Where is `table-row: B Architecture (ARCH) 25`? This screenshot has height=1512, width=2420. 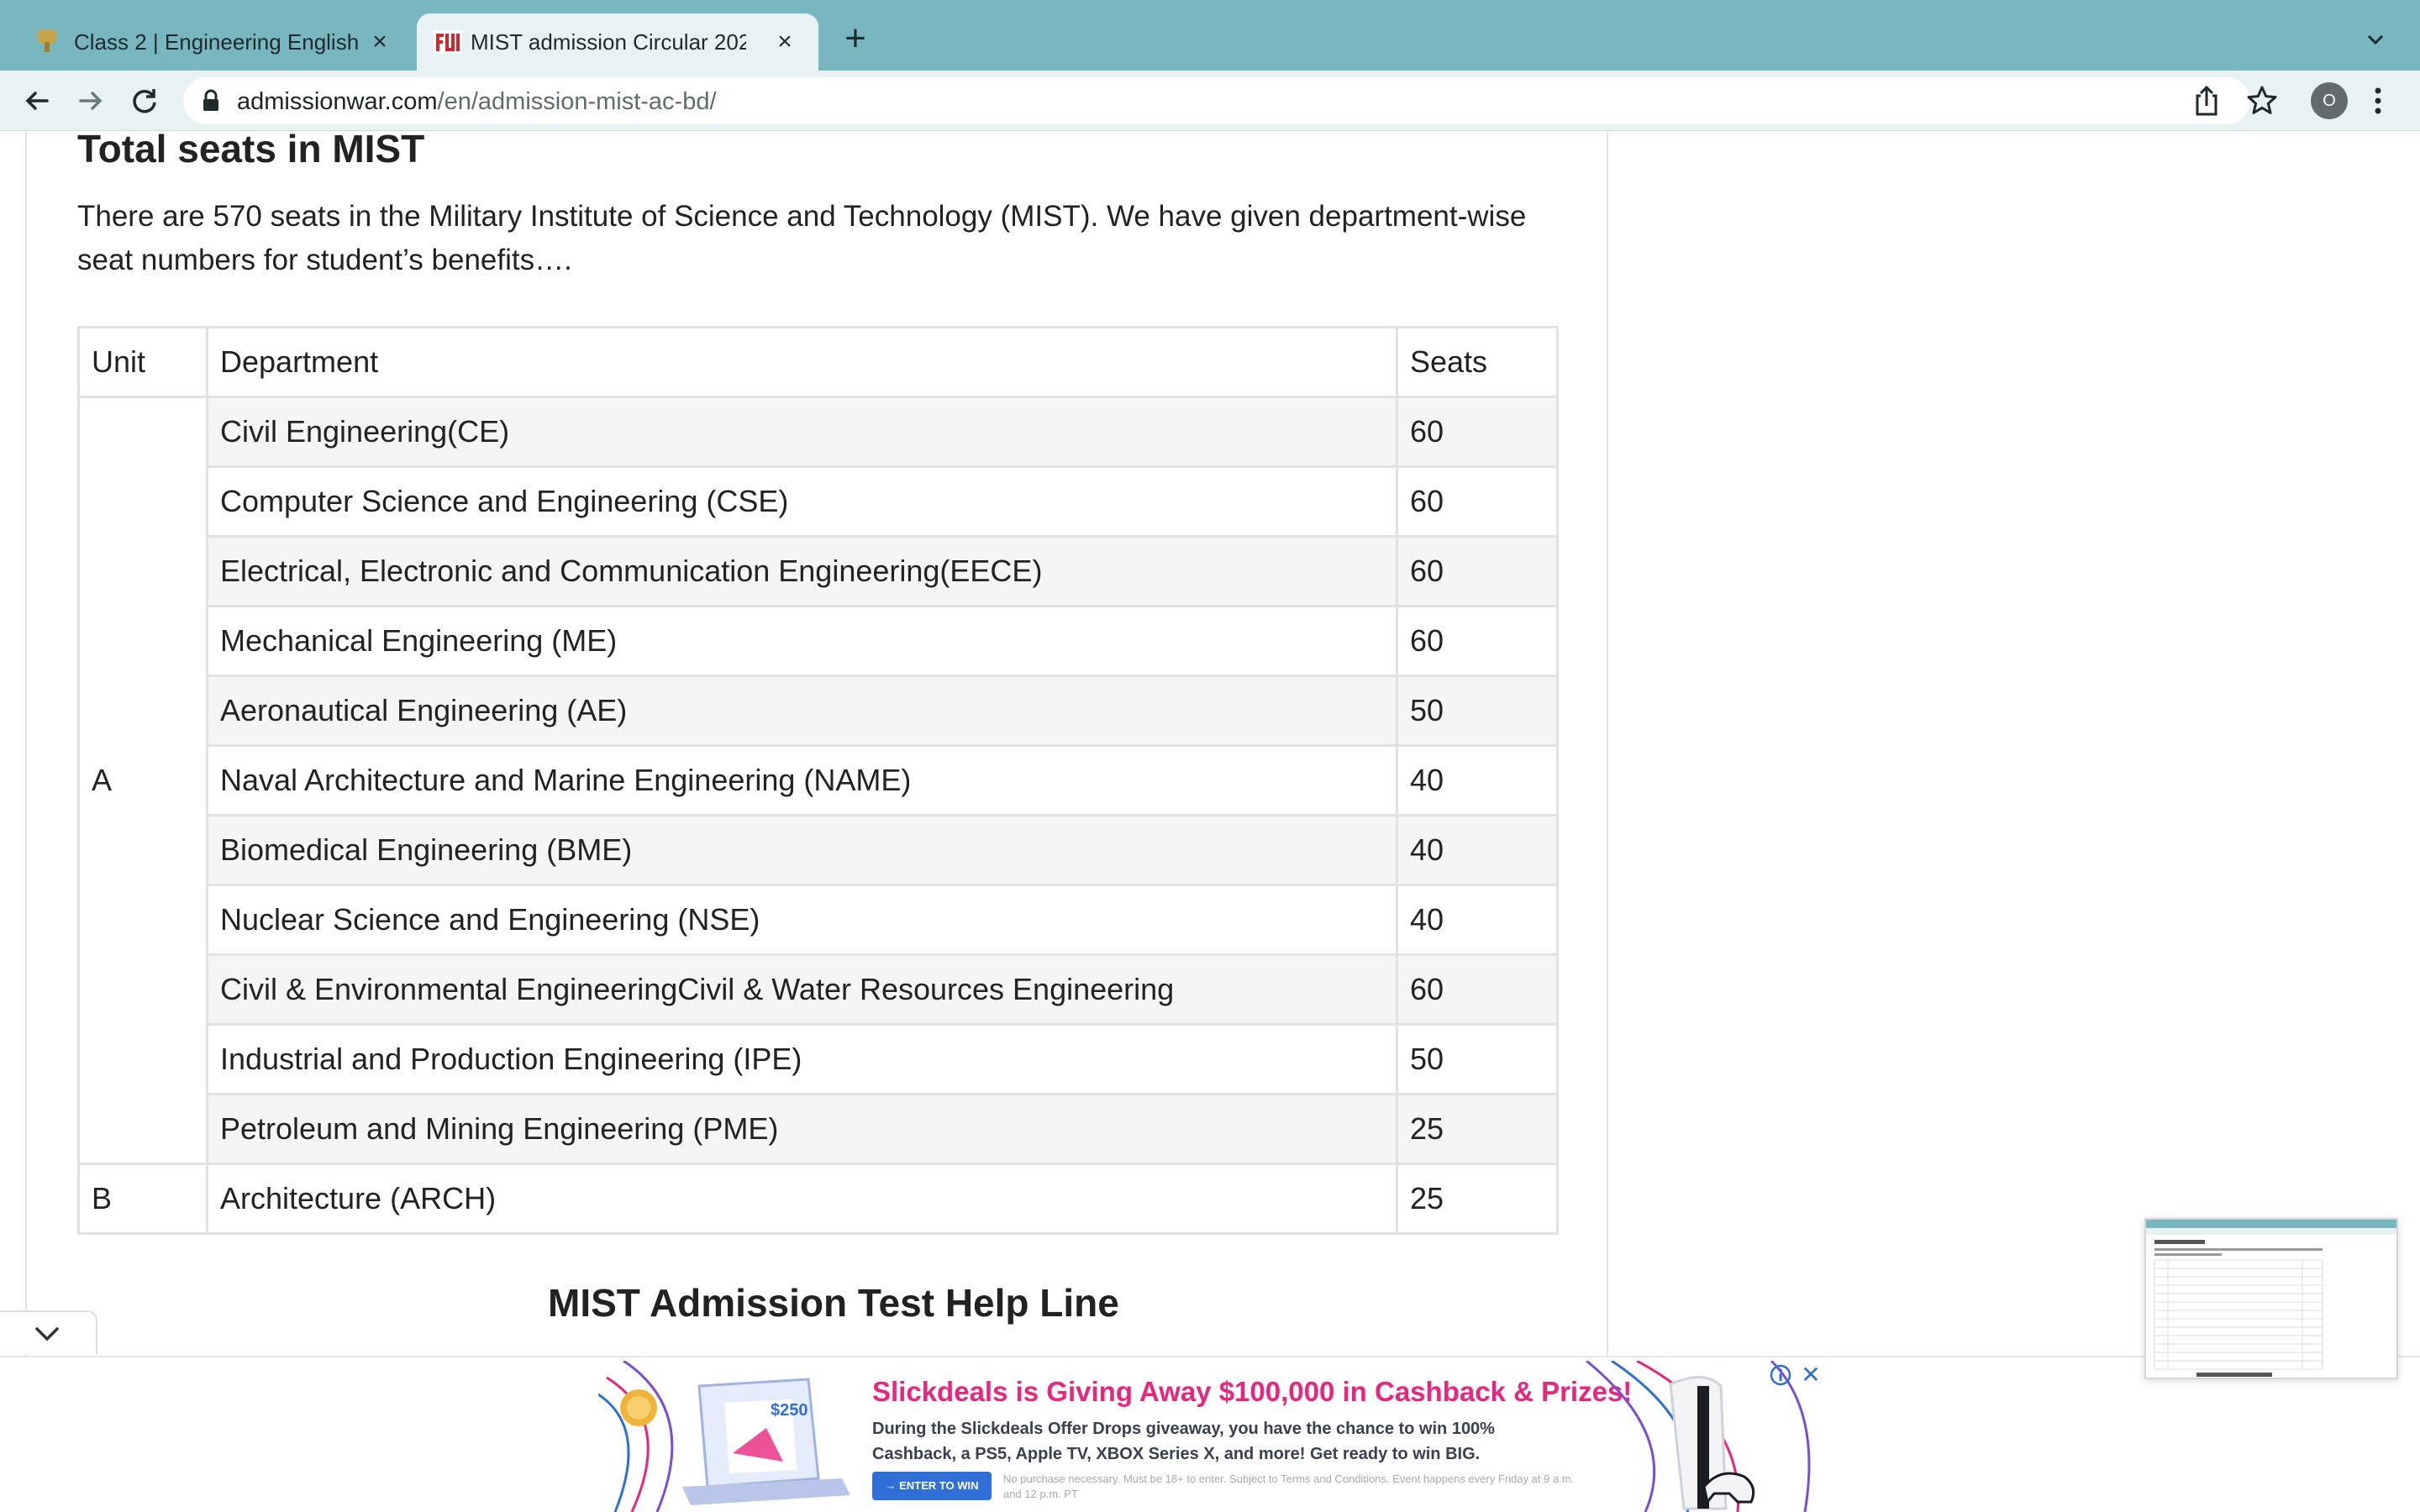
table-row: B Architecture (ARCH) 25 is located at coordinates (818, 1199).